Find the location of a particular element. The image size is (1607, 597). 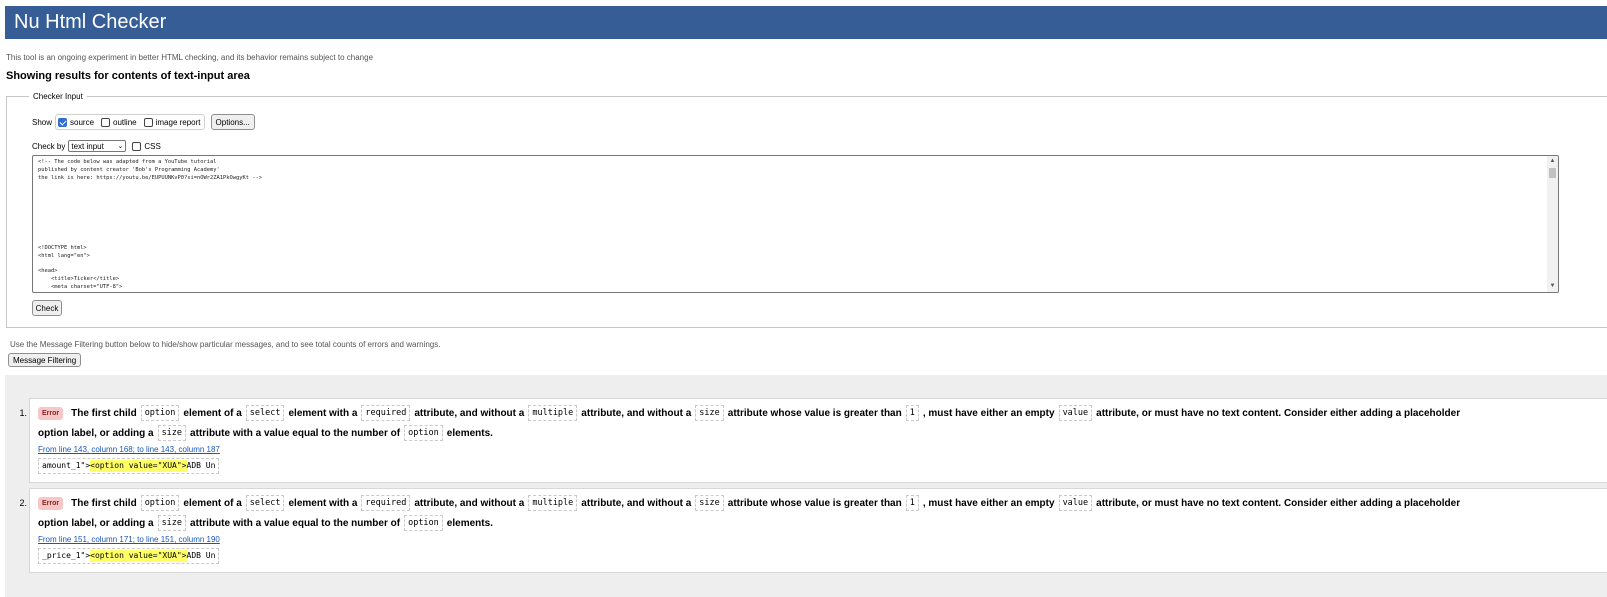

show-outline-option: outline is located at coordinates (119, 122).